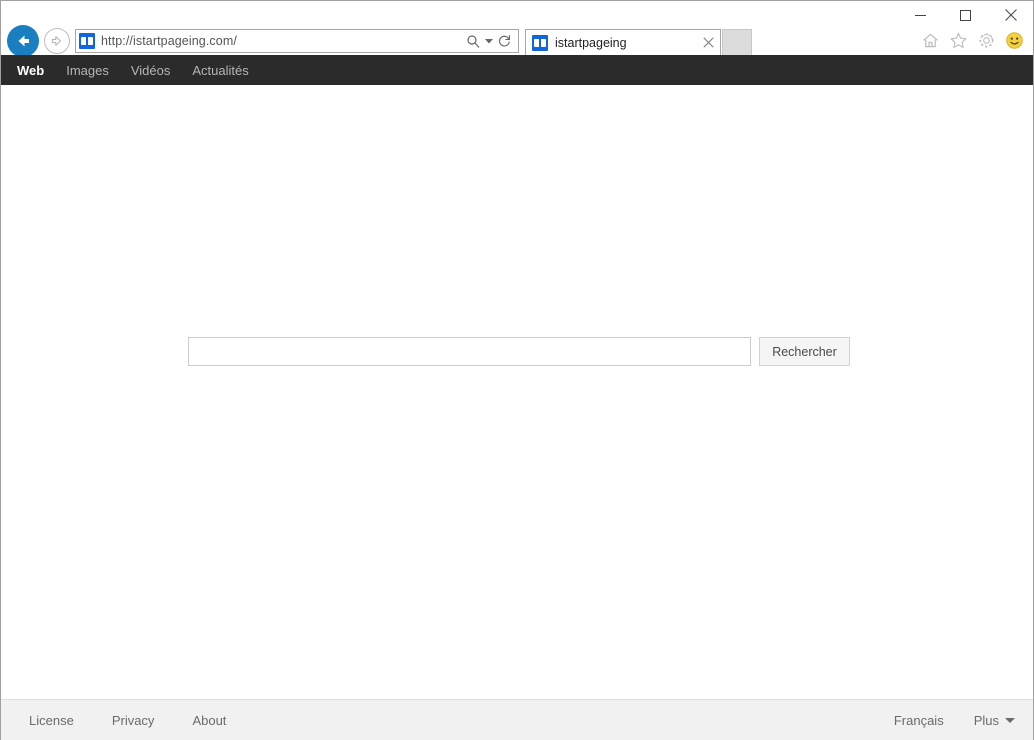  I want to click on address-bar: http://istartpageing.com/, so click(297, 41).